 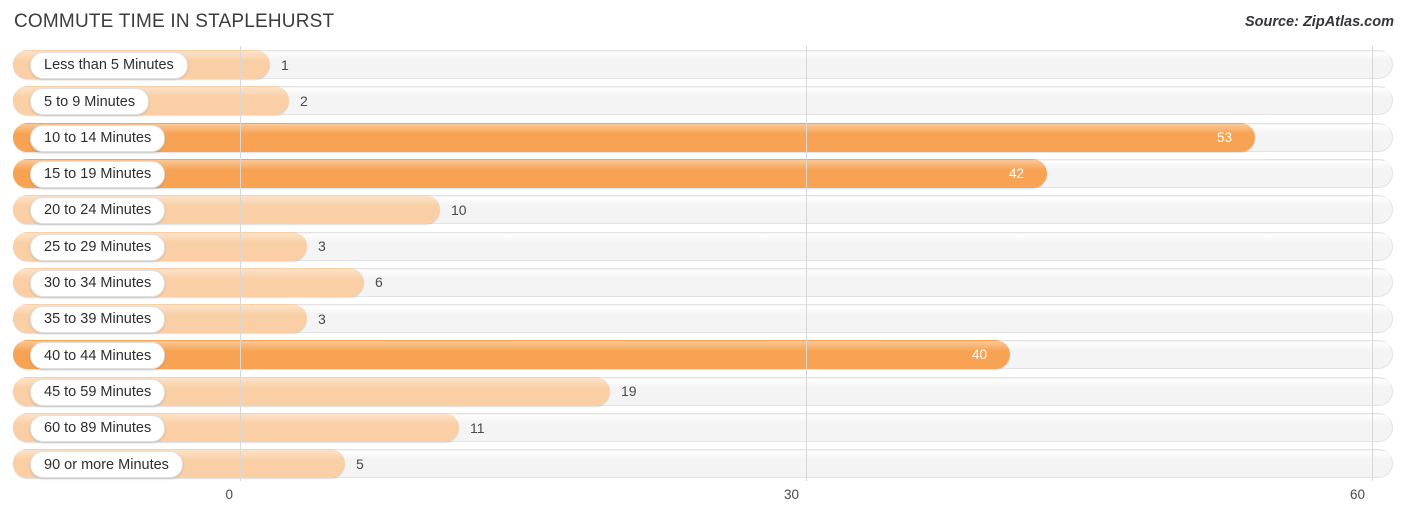 I want to click on value-label: 1, so click(x=285, y=64).